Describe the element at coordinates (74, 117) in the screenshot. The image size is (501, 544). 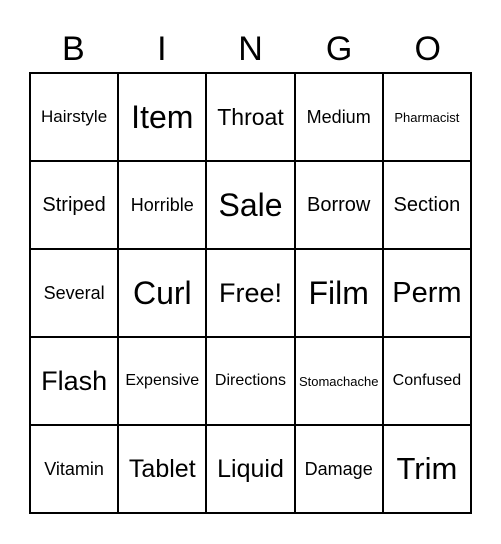
I see `bingo-cell: Hairstyle` at that location.